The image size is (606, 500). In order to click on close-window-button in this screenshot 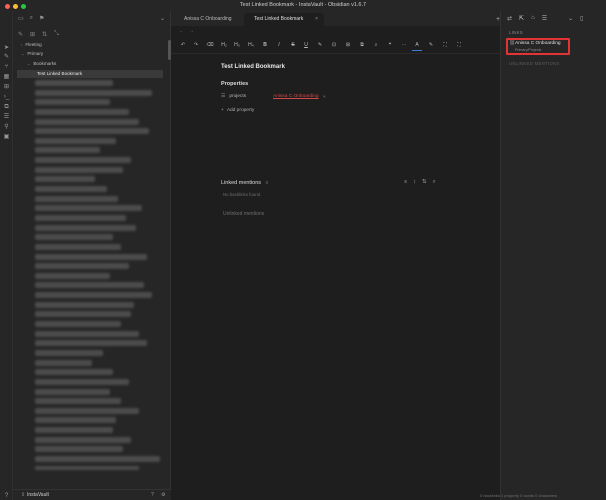, I will do `click(7, 6)`.